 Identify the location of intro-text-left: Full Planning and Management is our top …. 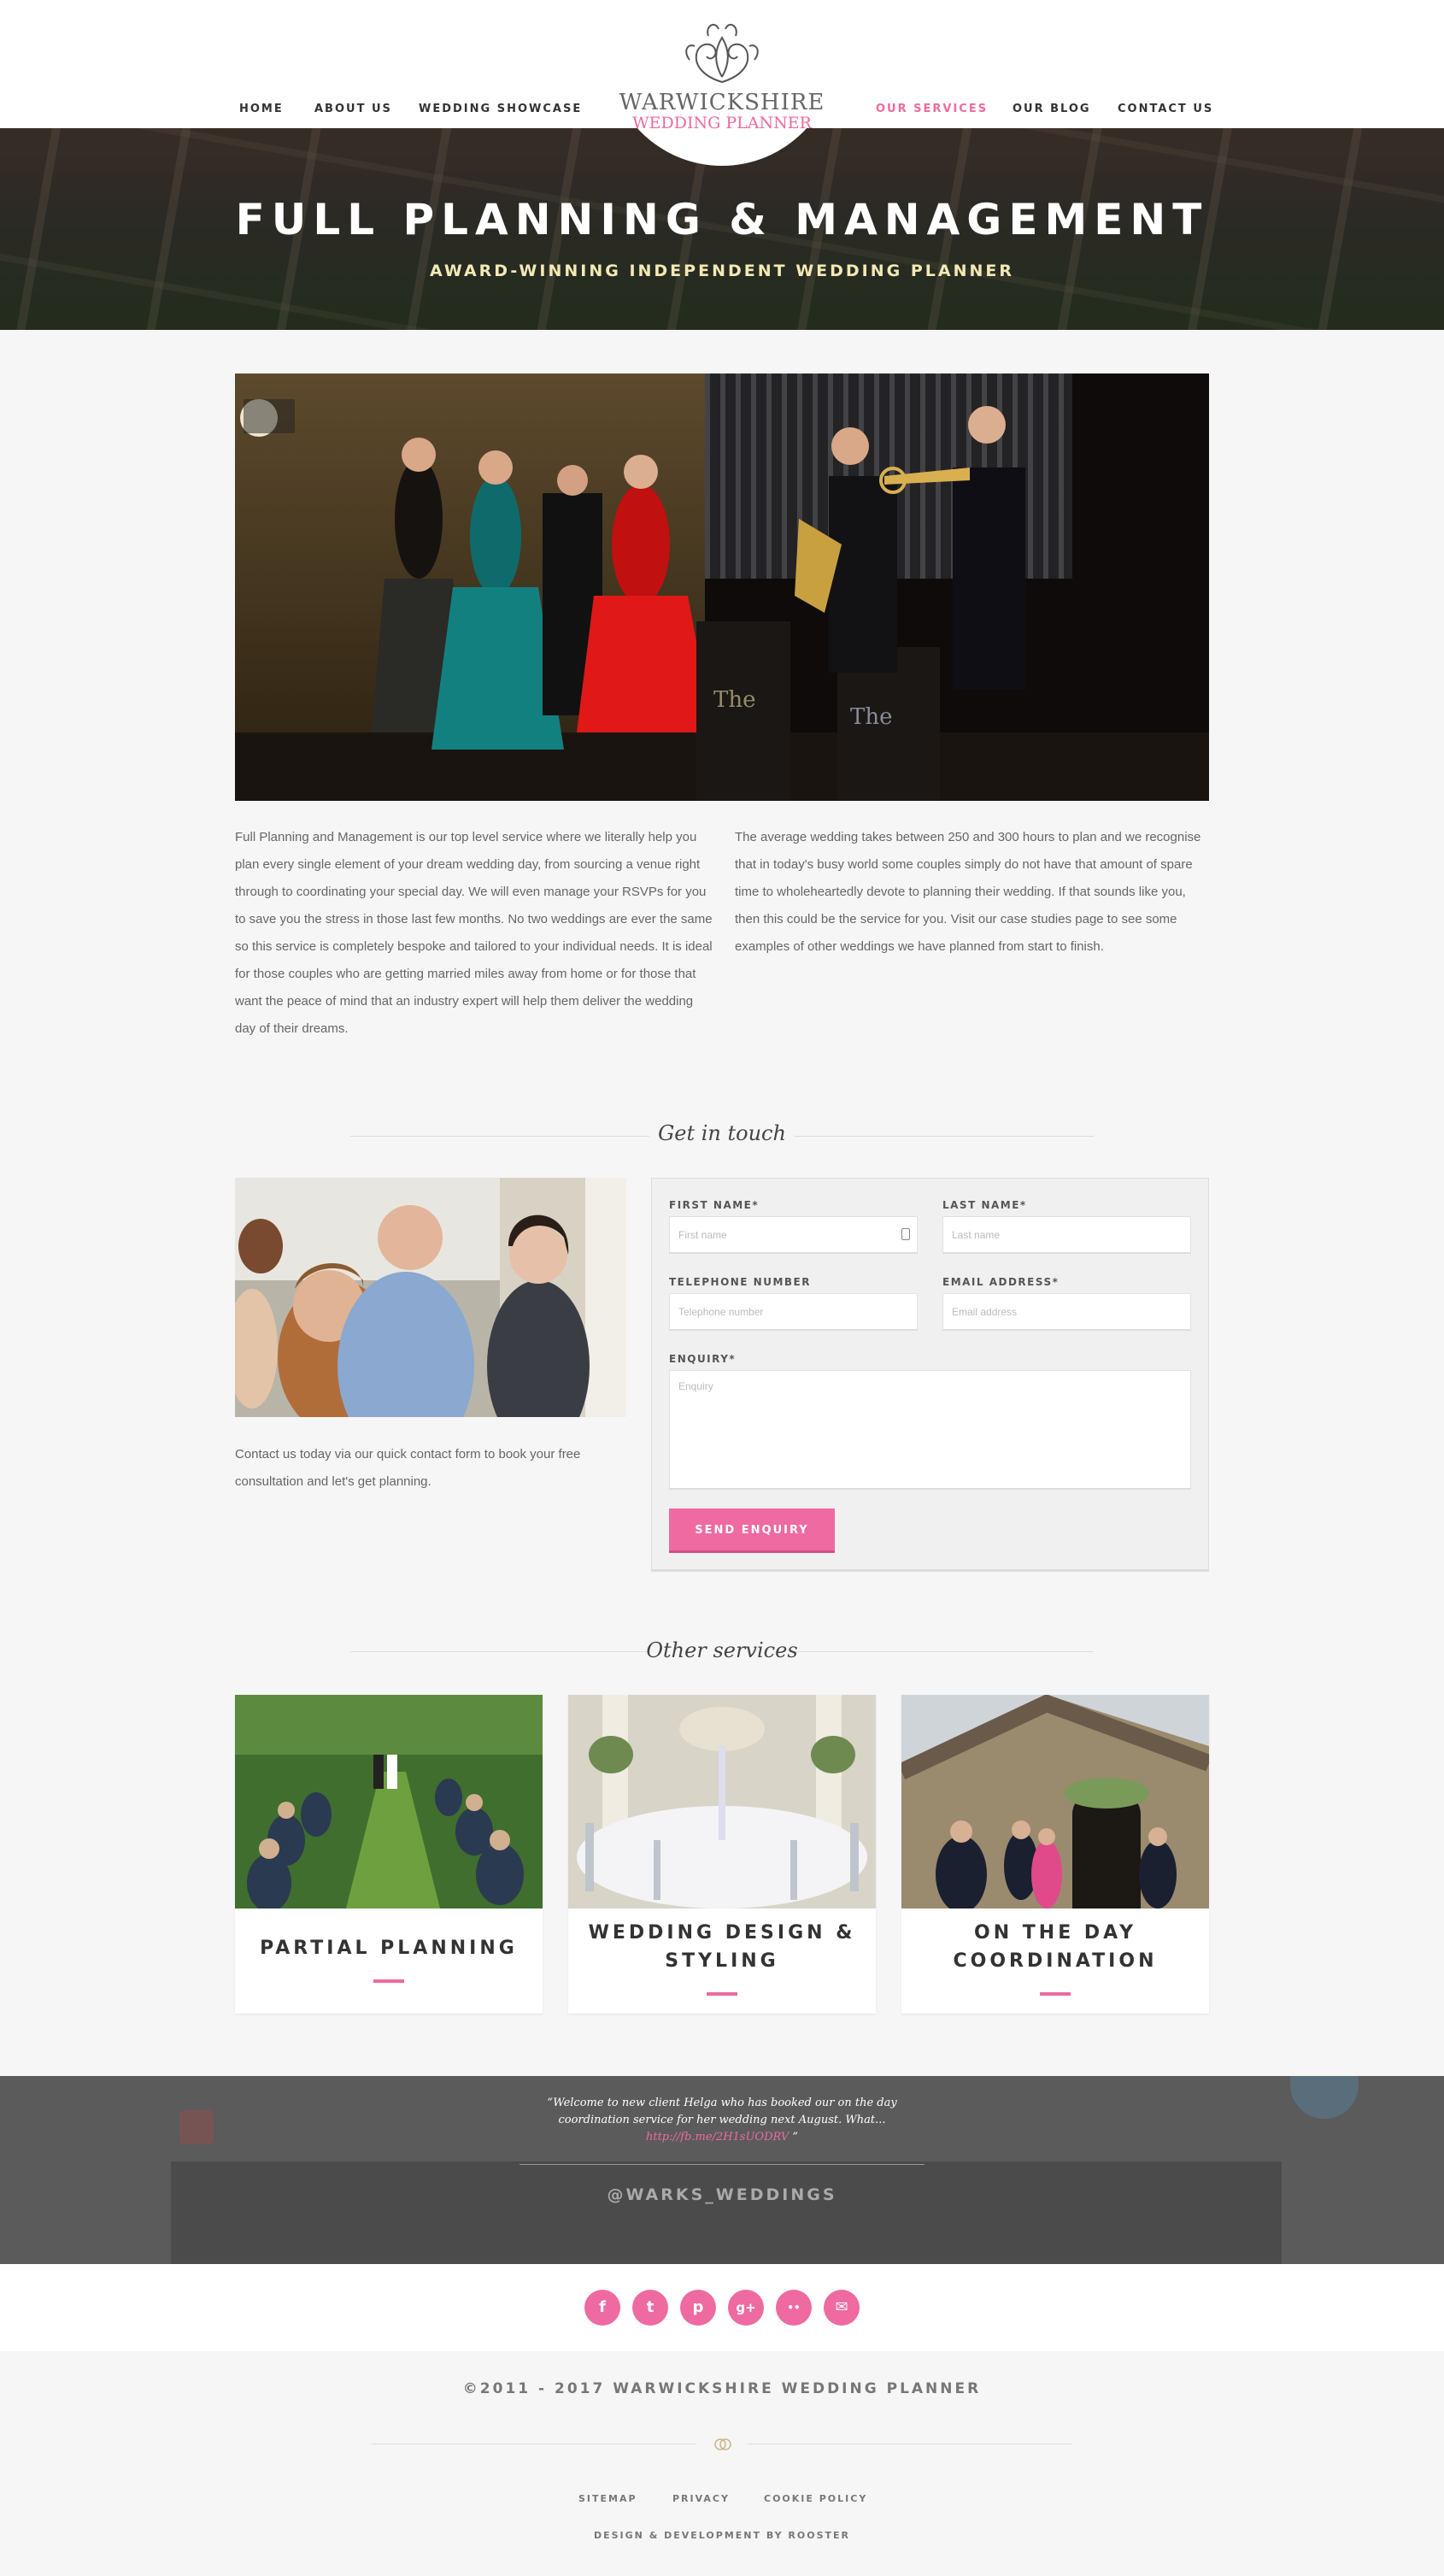
(474, 933).